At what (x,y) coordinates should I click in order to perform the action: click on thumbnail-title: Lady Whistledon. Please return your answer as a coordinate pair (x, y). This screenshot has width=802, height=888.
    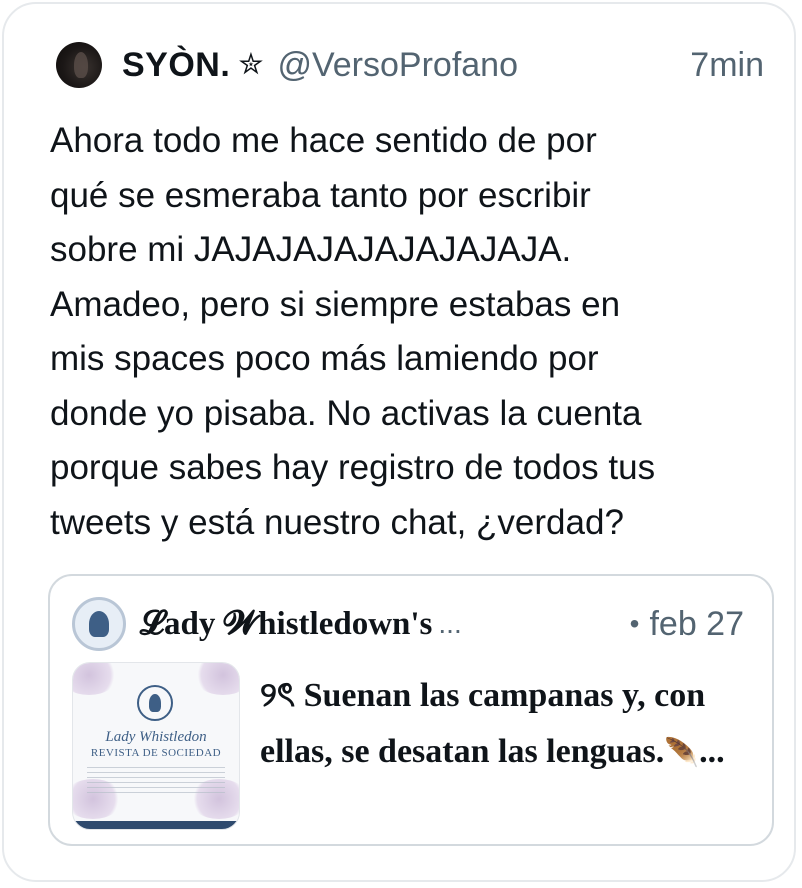
    Looking at the image, I should click on (156, 737).